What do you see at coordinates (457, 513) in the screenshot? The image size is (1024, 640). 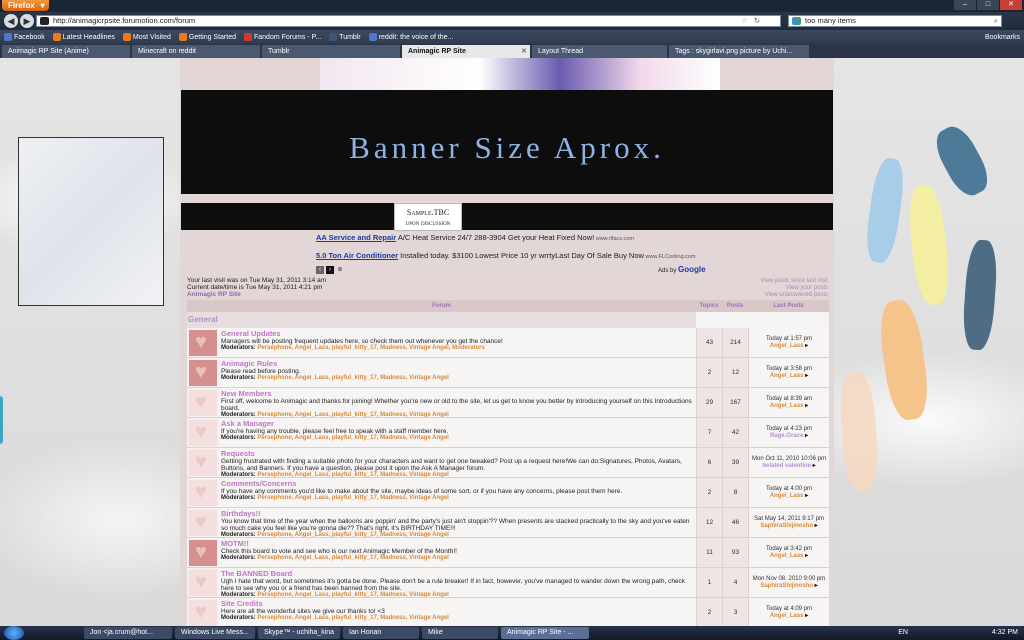 I see `forum-title: Birthdays!!` at bounding box center [457, 513].